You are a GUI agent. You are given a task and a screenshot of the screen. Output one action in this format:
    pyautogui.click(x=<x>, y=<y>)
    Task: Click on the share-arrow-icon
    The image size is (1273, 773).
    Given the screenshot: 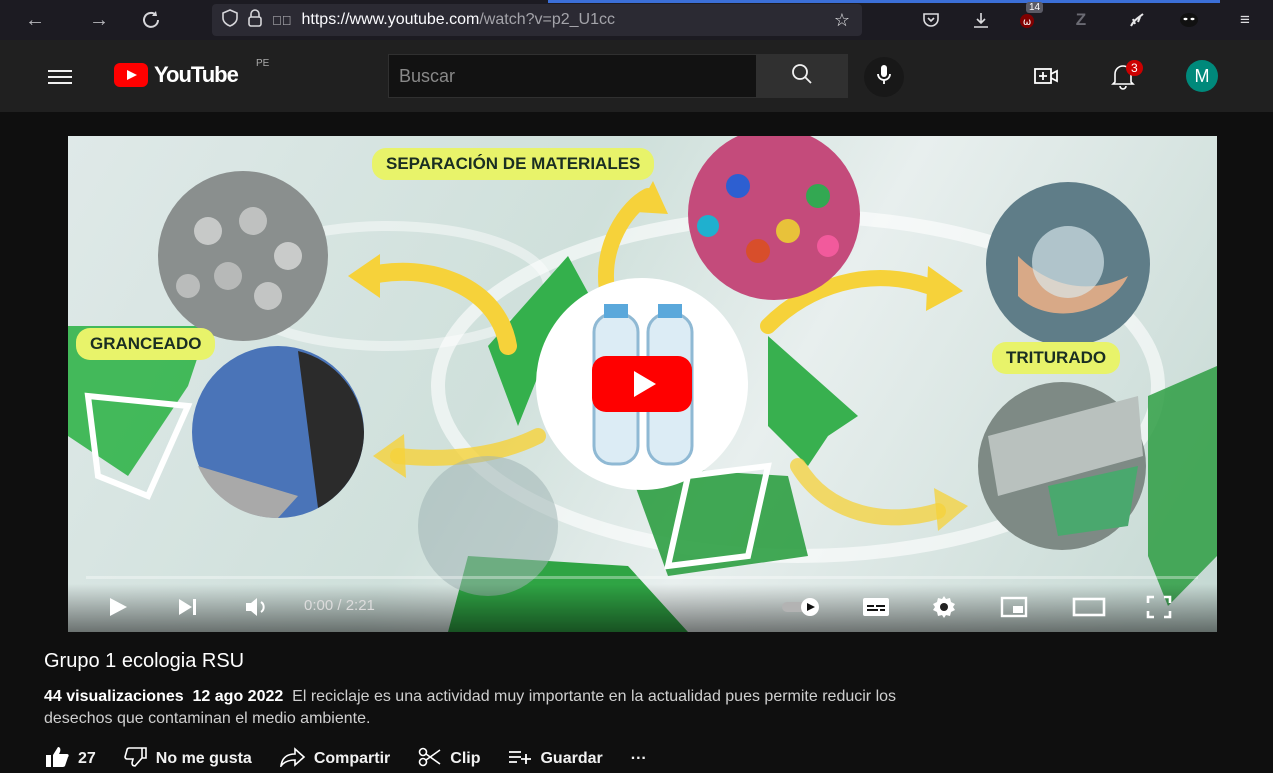 What is the action you would take?
    pyautogui.click(x=292, y=759)
    